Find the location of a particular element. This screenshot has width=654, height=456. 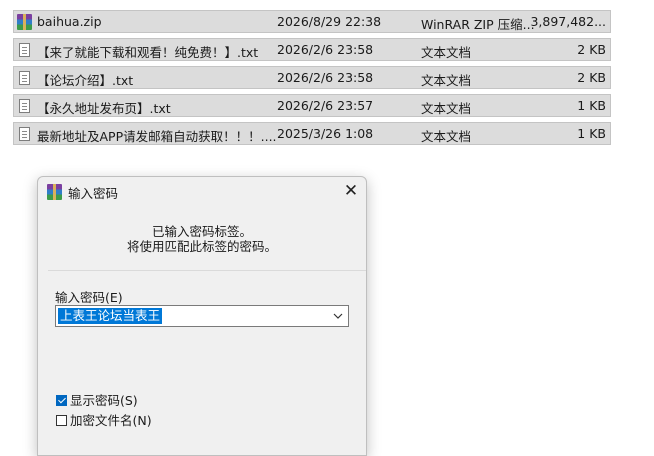

file-row-forum-intro-txt: 【论坛介绍】.txt 2026/2/6 23:58 文本文档 2 KB is located at coordinates (312, 77).